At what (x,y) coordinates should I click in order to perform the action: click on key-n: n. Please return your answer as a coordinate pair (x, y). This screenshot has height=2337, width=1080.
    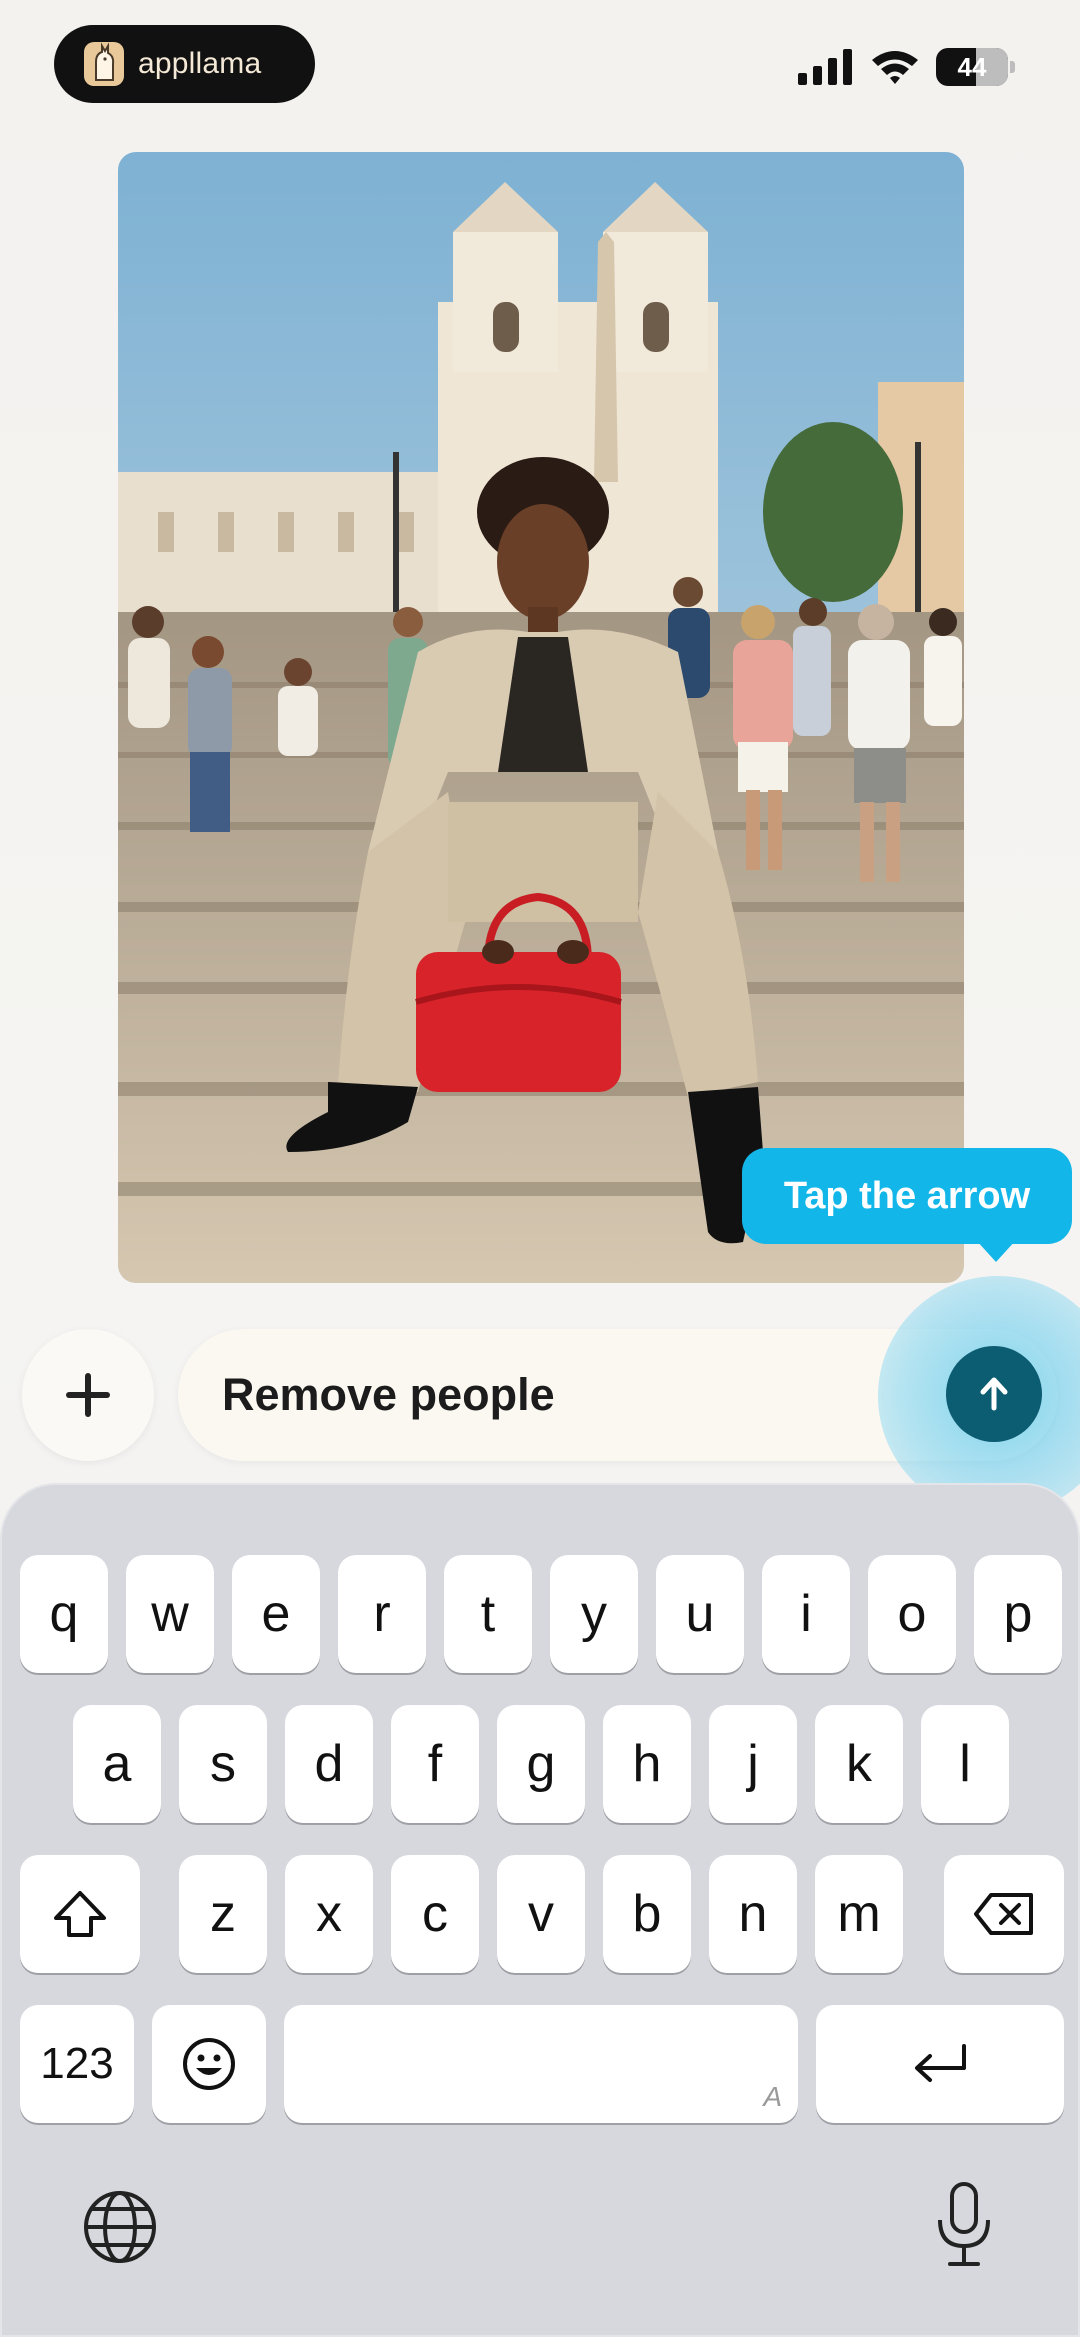
    Looking at the image, I should click on (753, 1914).